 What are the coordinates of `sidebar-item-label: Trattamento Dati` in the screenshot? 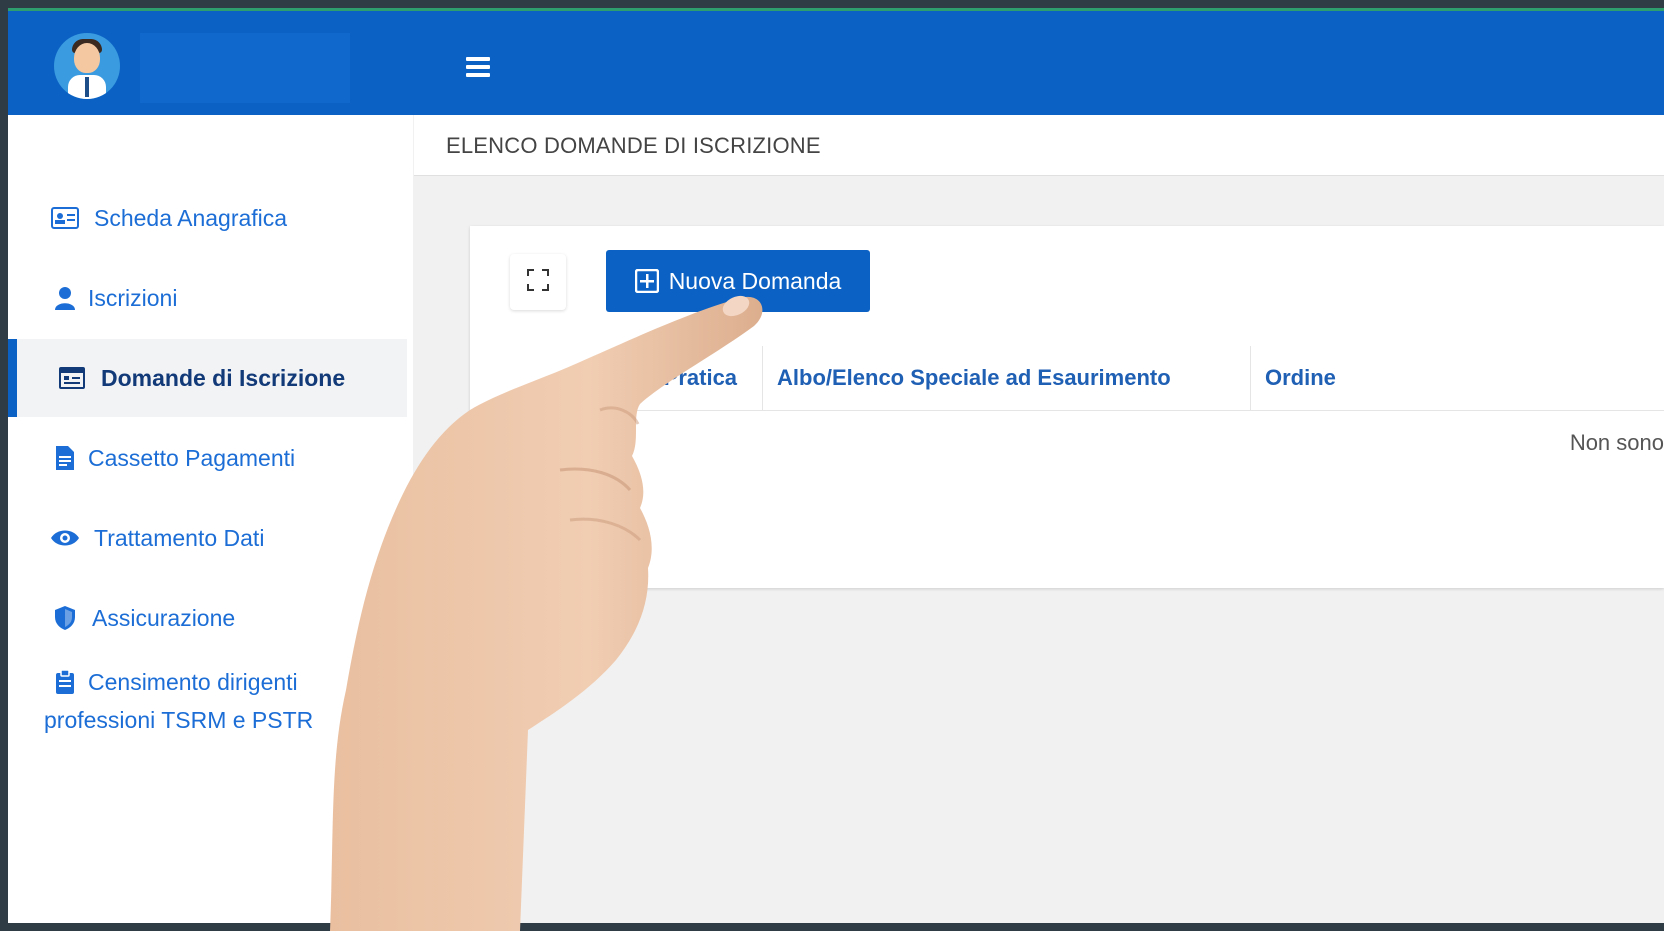 It's located at (179, 537).